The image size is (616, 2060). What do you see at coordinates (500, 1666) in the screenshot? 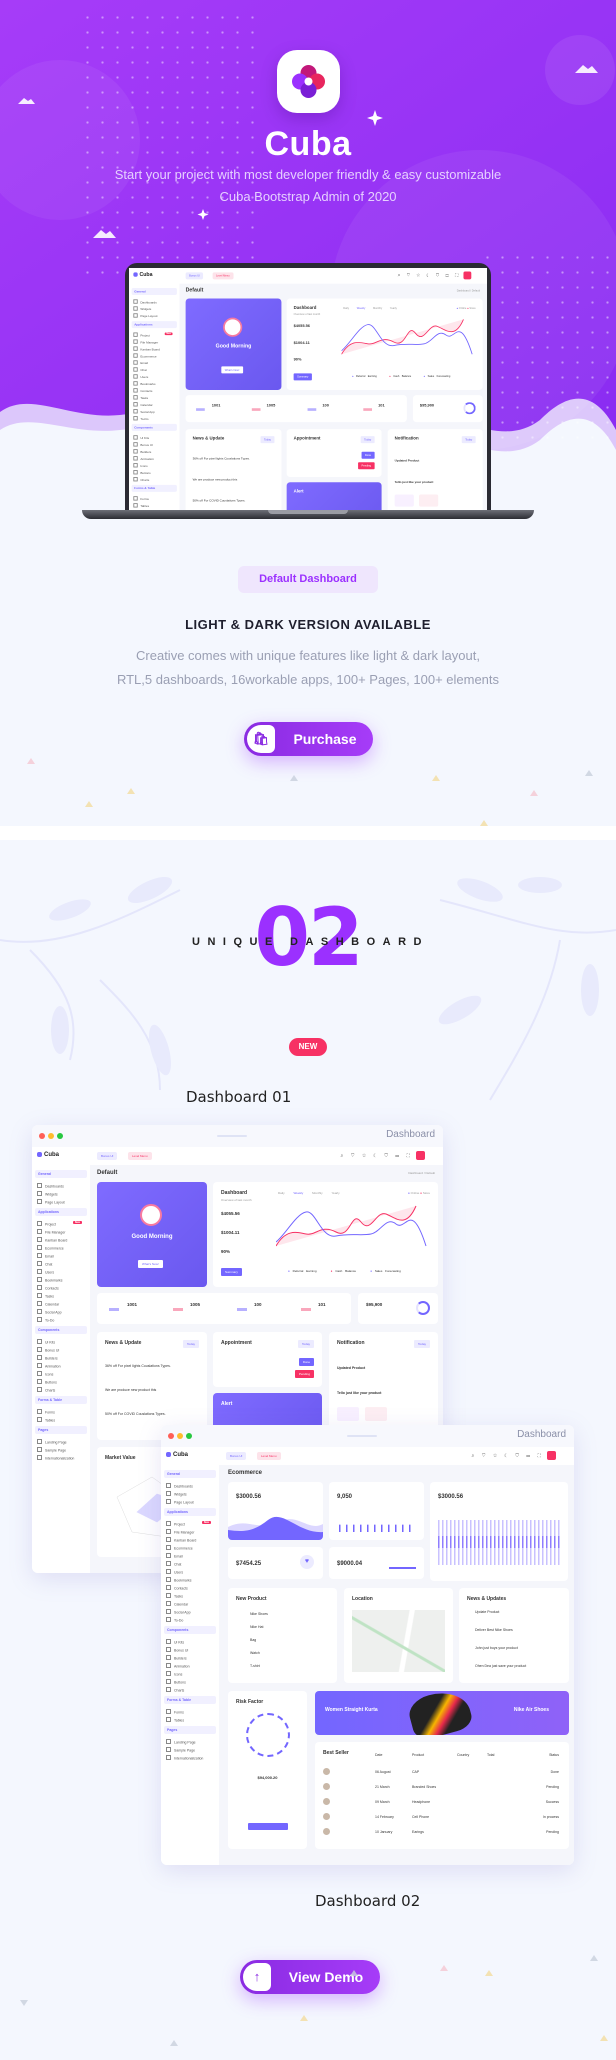
I see `news-item: Ohen Dea just save your product` at bounding box center [500, 1666].